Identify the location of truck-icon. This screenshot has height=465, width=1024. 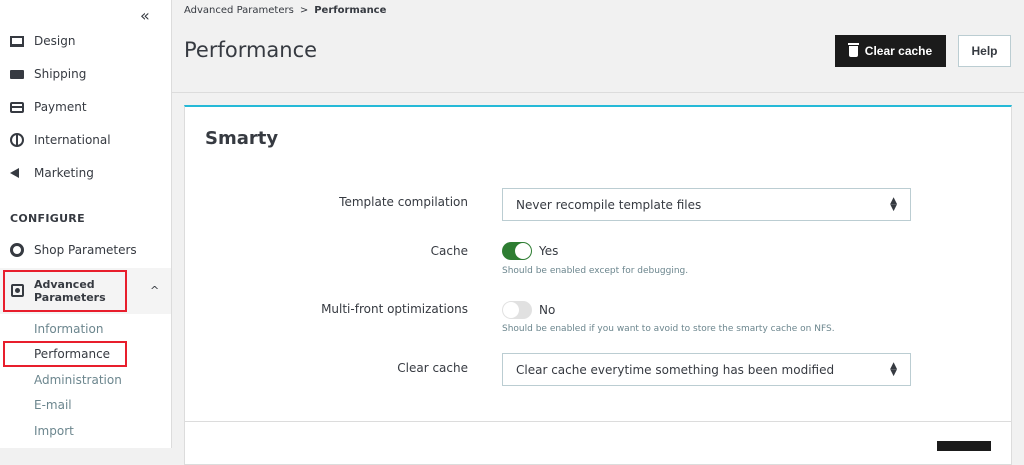
(17, 74).